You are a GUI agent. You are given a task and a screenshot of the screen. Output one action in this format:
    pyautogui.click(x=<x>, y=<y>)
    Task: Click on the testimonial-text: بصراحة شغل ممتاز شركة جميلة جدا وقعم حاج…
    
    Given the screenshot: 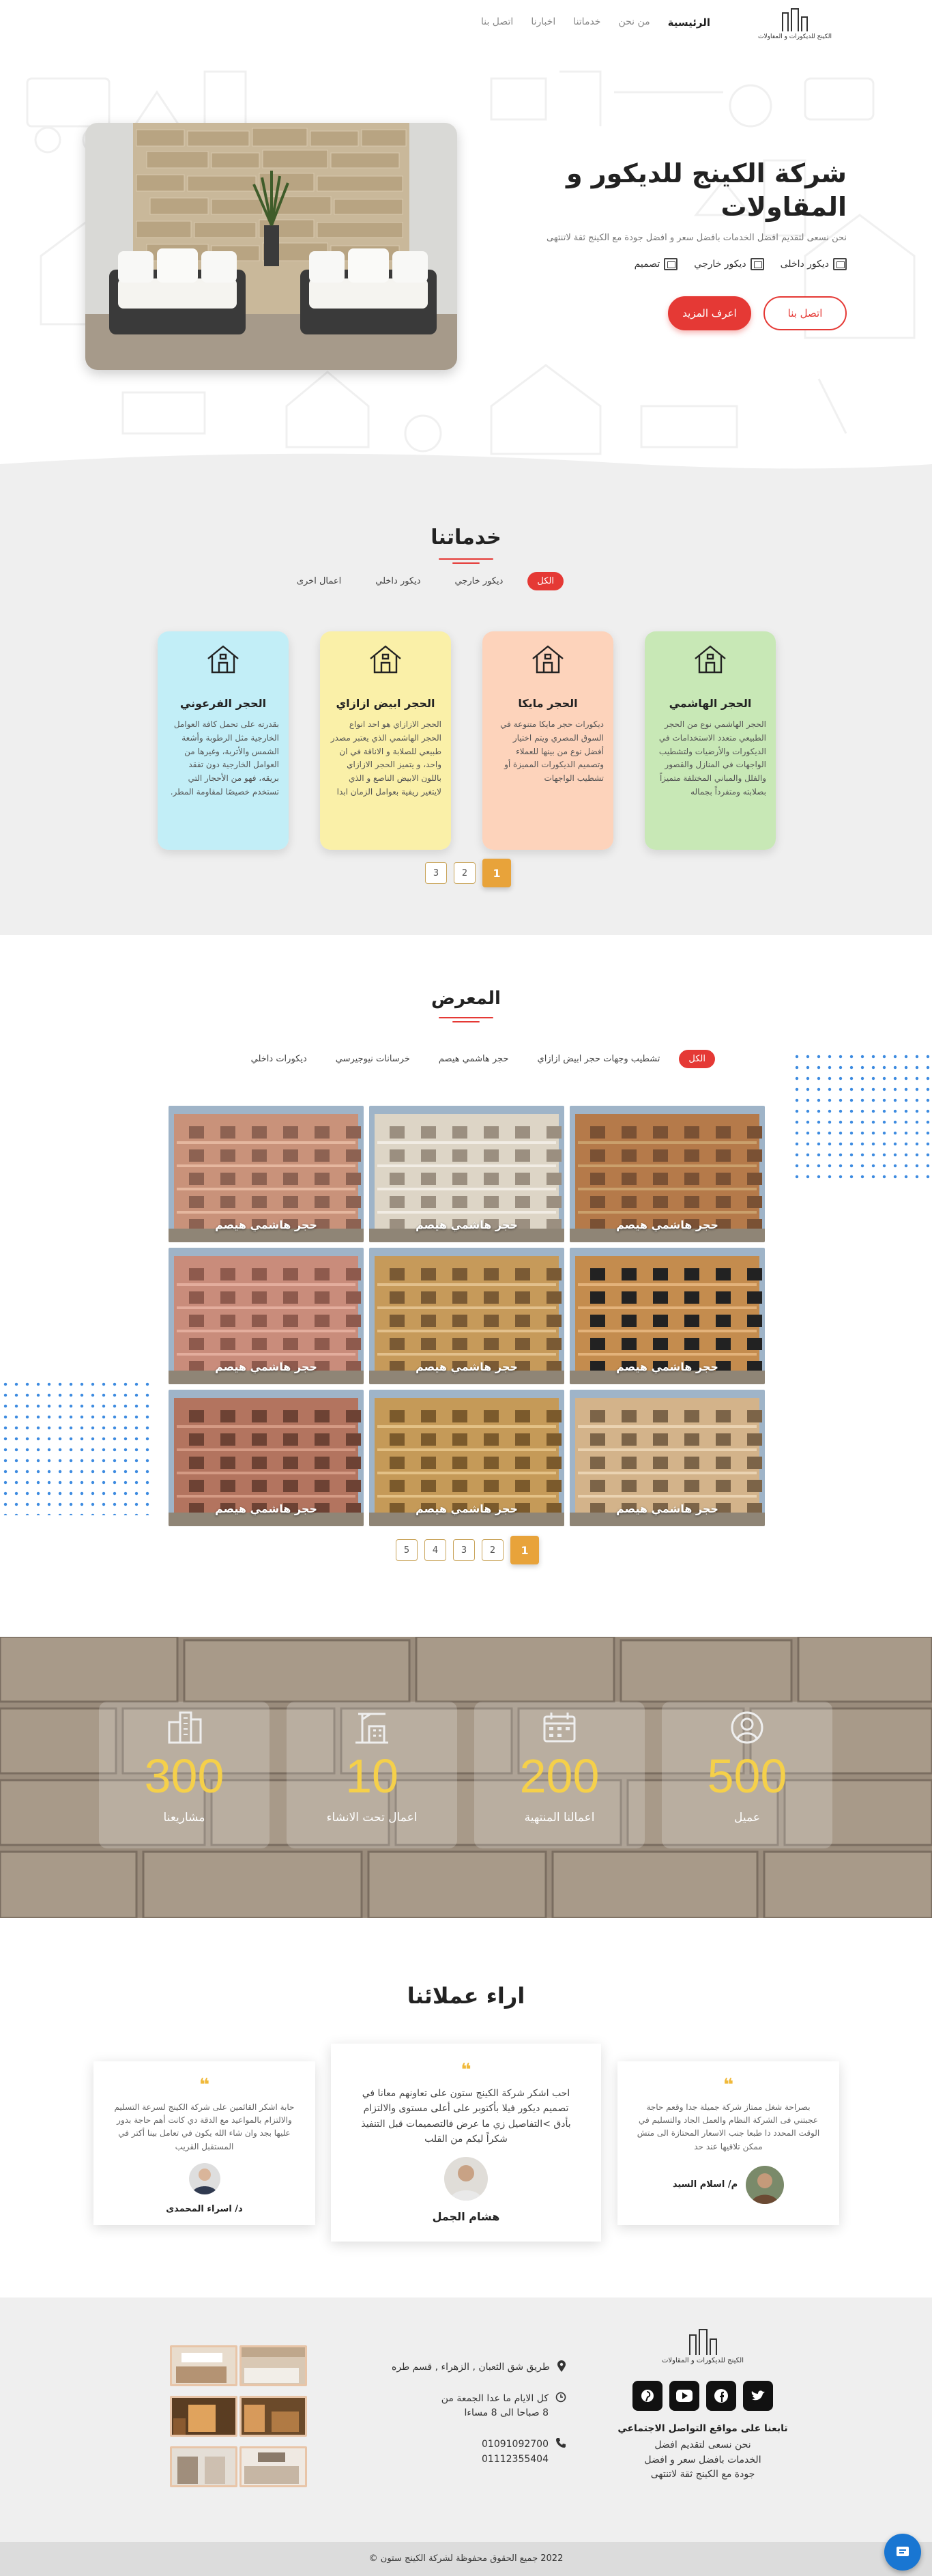 What is the action you would take?
    pyautogui.click(x=728, y=2126)
    